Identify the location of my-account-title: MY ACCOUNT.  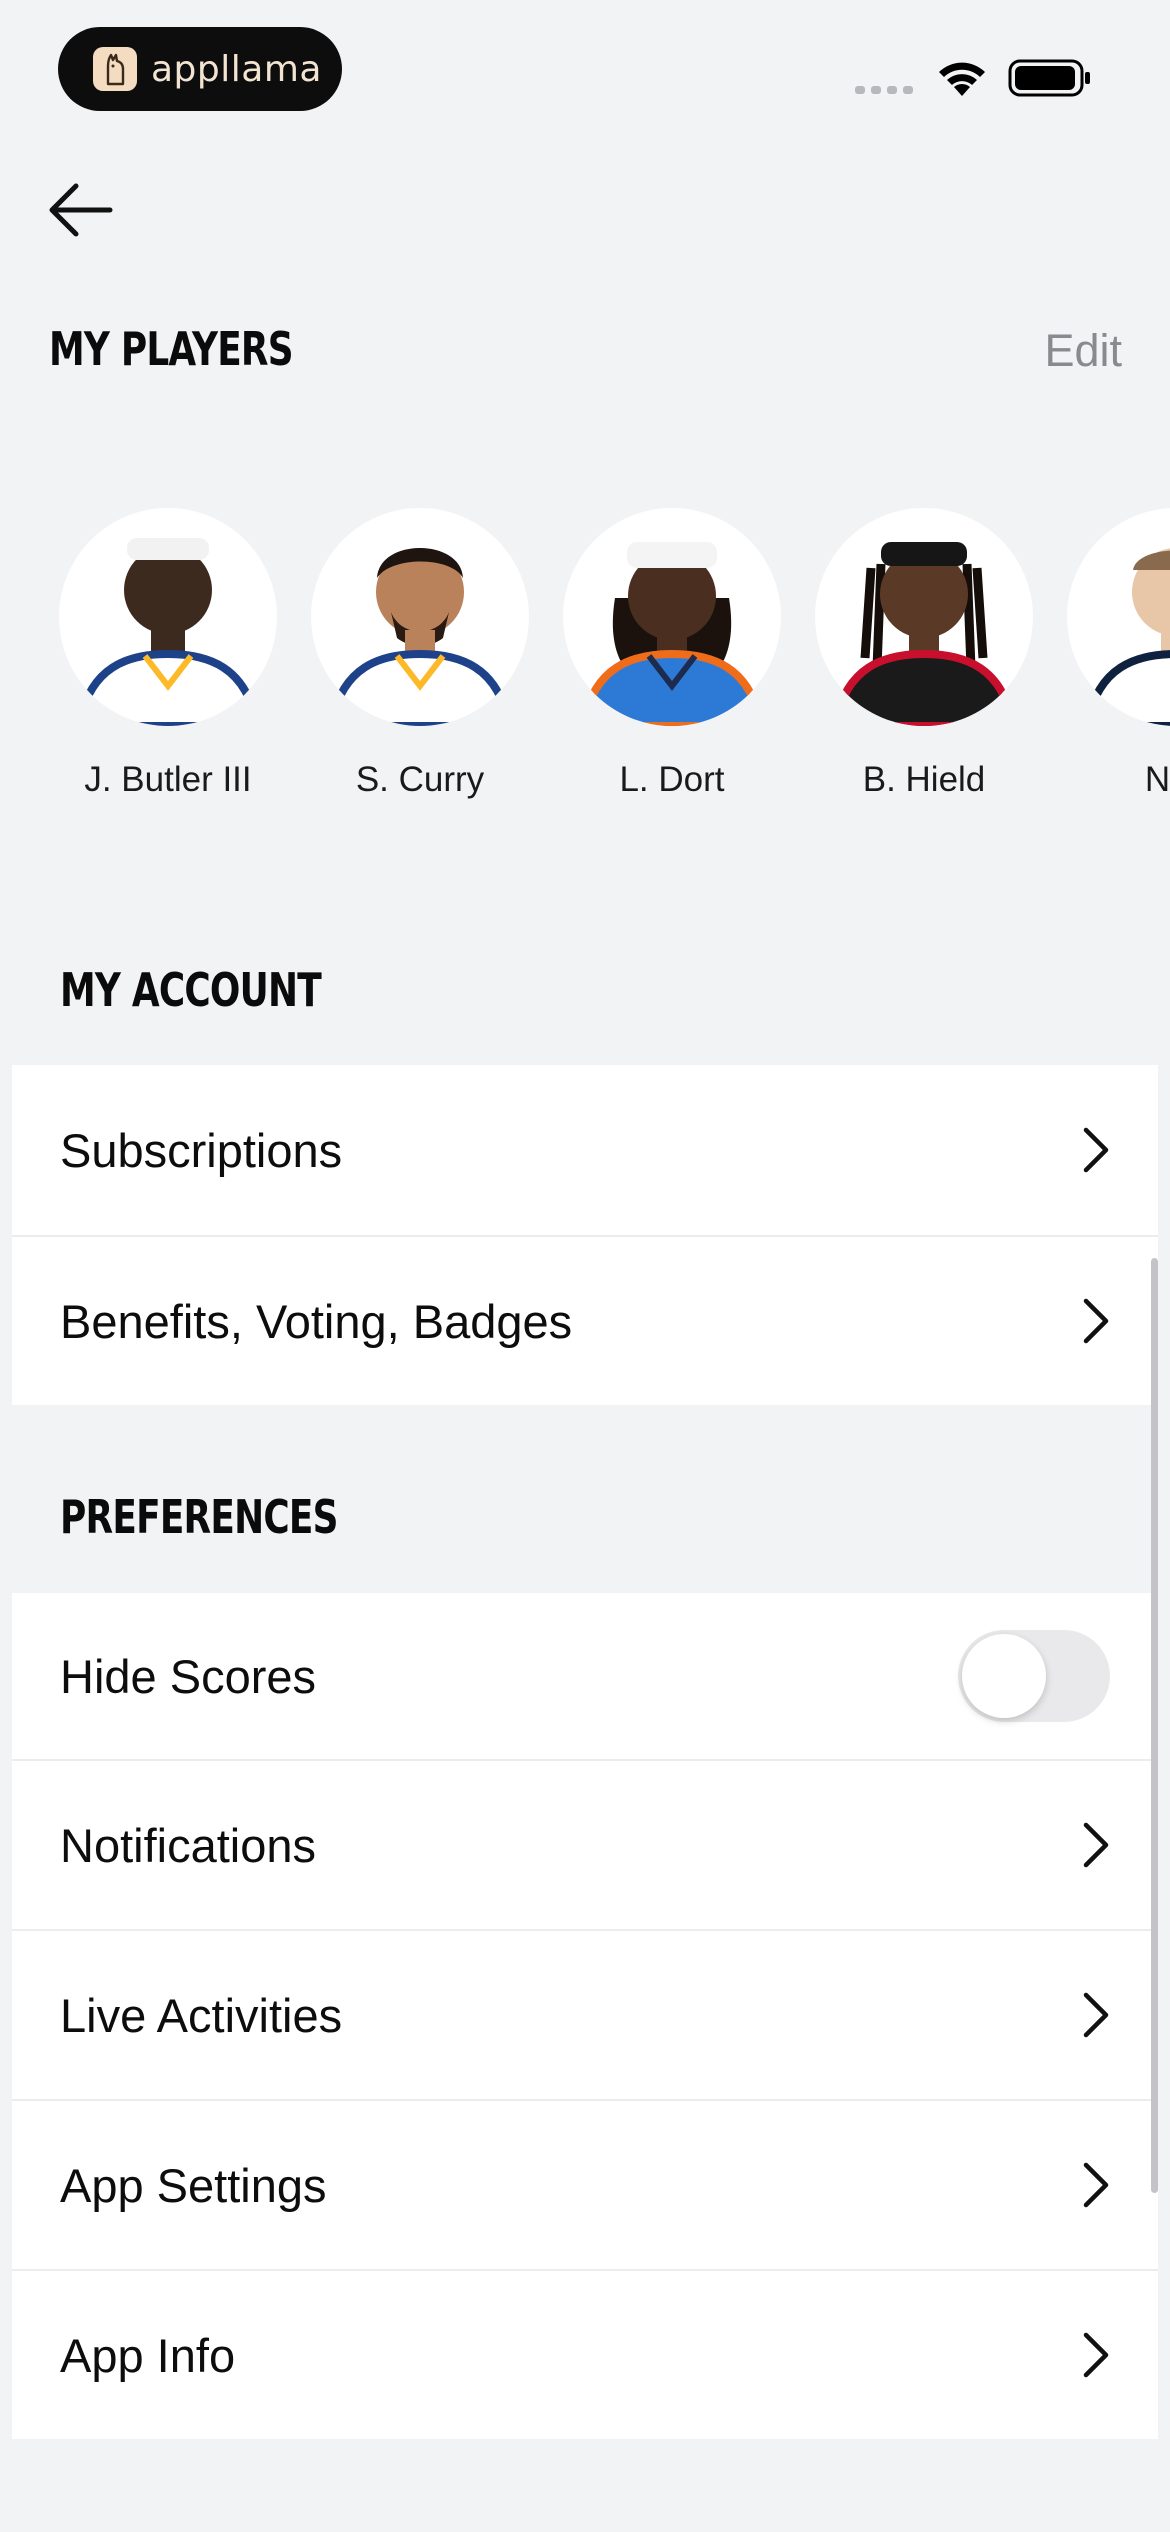
(191, 990).